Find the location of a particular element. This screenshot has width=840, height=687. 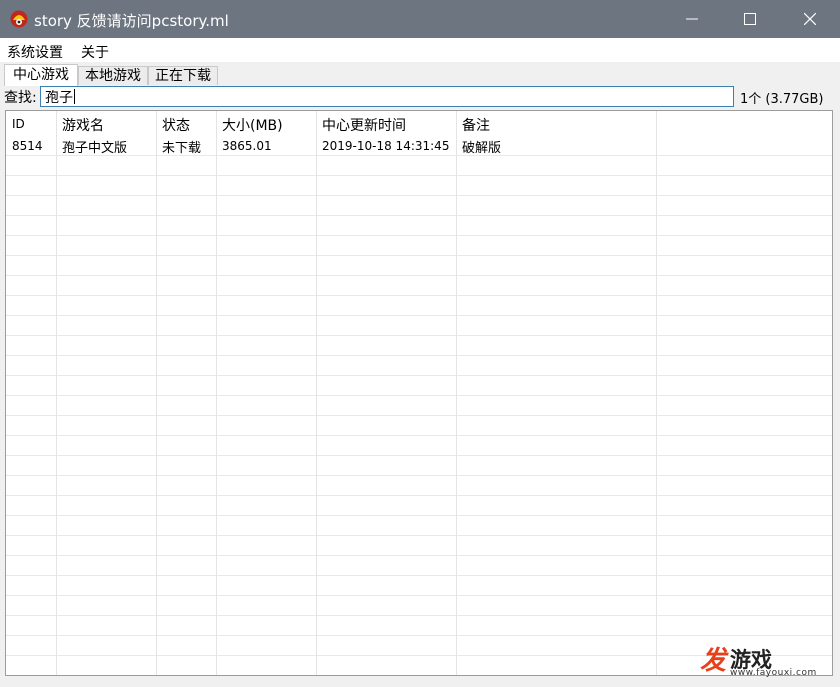

search-input is located at coordinates (387, 96).